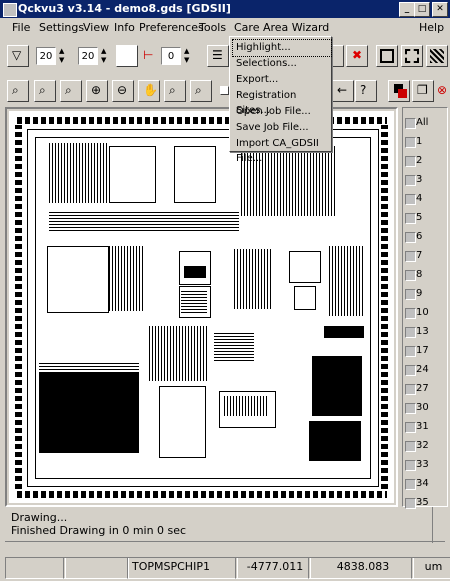 This screenshot has width=450, height=581. What do you see at coordinates (425, 428) in the screenshot?
I see `layer-row: 31` at bounding box center [425, 428].